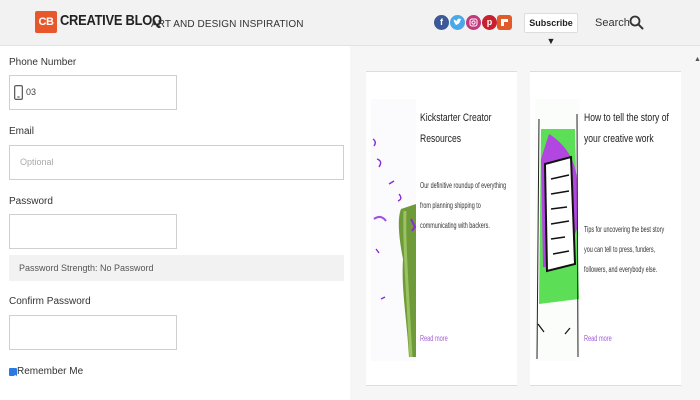  What do you see at coordinates (50, 301) in the screenshot?
I see `confirm-password-label: Confirm Password` at bounding box center [50, 301].